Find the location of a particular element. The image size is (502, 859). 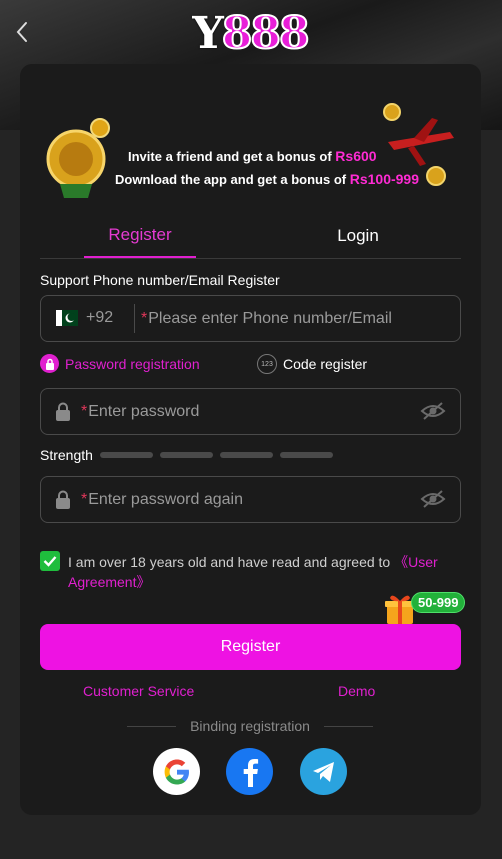

telegram-icon is located at coordinates (323, 771).